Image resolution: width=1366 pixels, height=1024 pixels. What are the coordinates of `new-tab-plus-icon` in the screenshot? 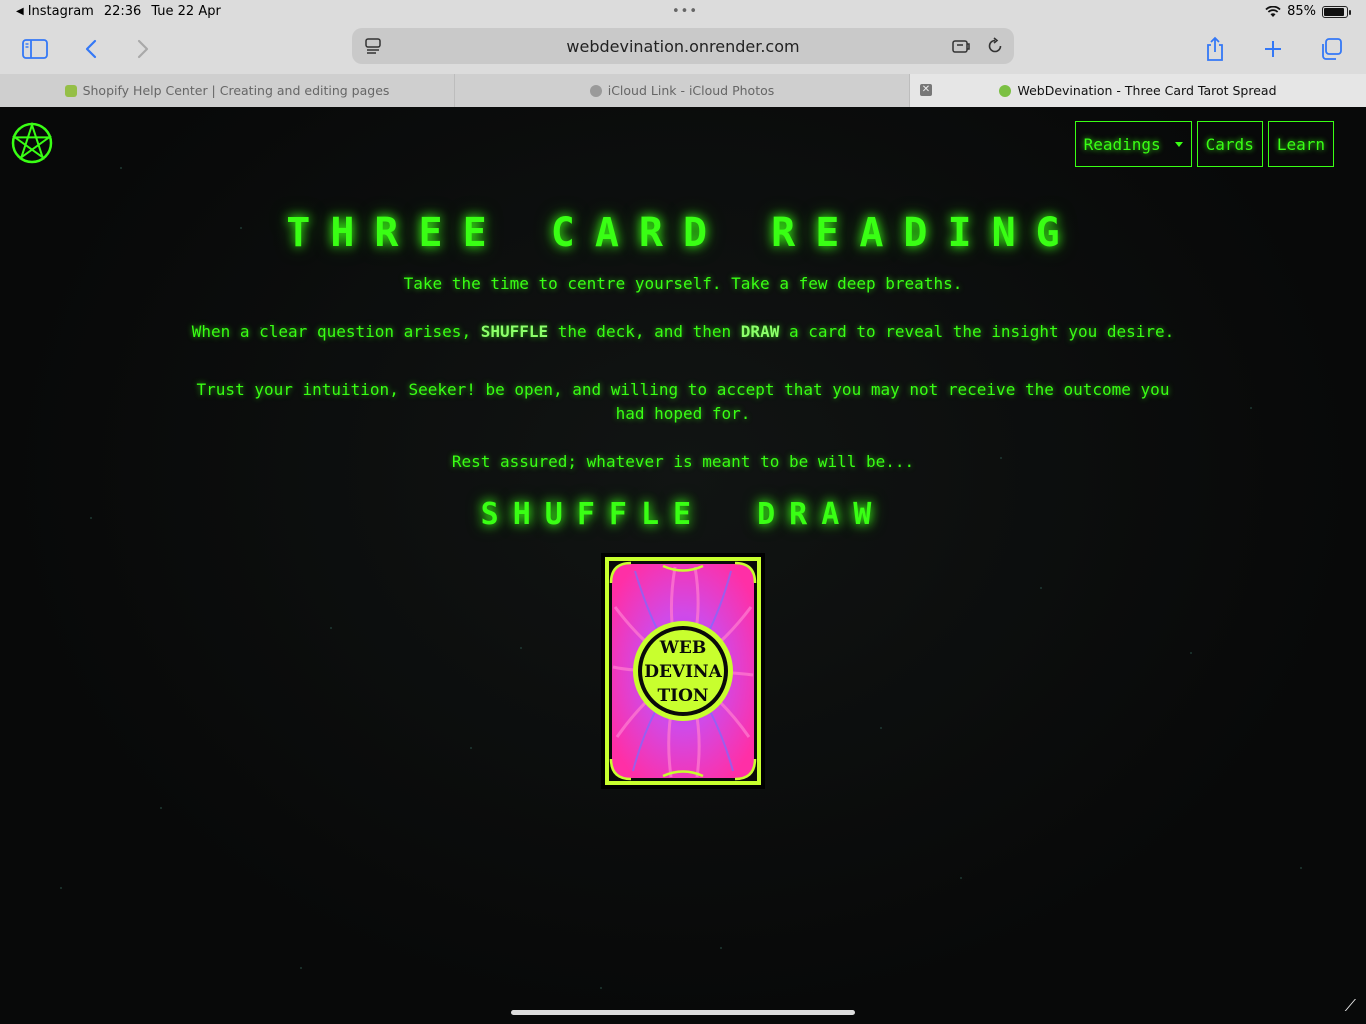 It's located at (1273, 49).